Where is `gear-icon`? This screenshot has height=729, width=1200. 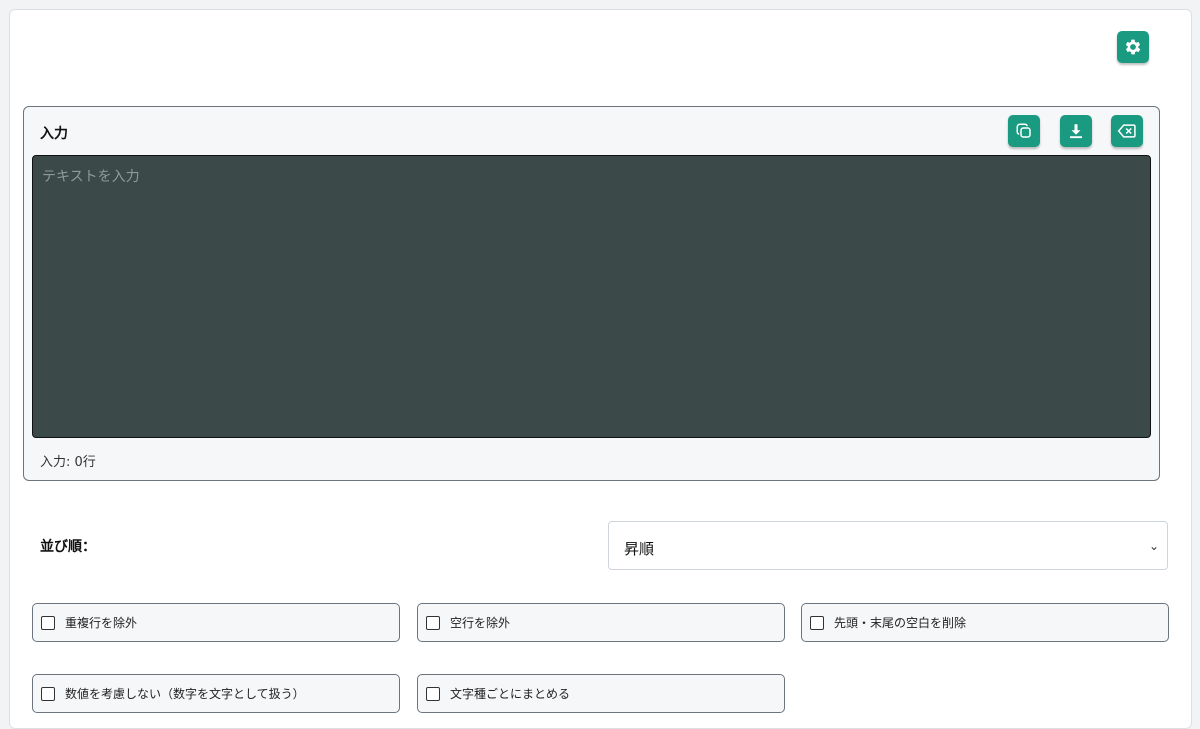 gear-icon is located at coordinates (1133, 47).